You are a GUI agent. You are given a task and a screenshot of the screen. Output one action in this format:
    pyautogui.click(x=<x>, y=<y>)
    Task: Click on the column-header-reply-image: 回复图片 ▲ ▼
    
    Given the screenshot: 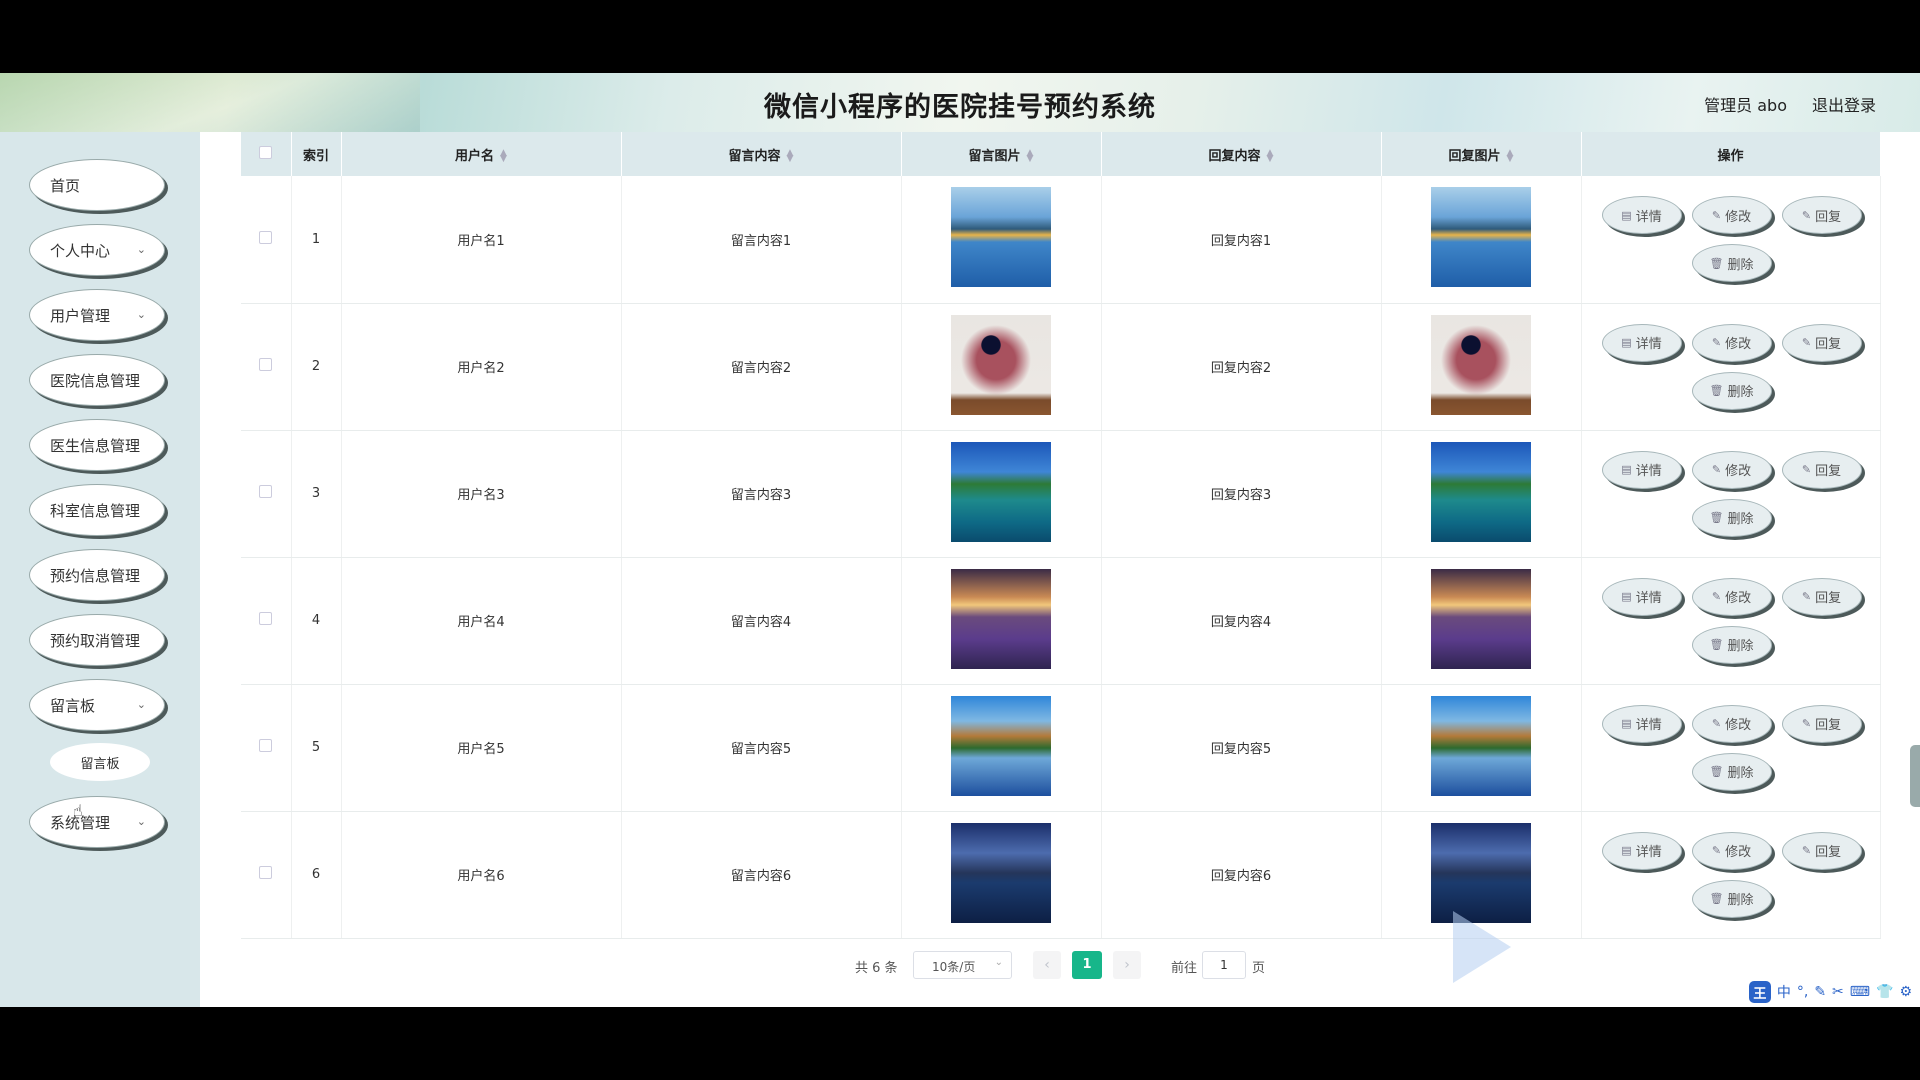 What is the action you would take?
    pyautogui.click(x=1481, y=154)
    